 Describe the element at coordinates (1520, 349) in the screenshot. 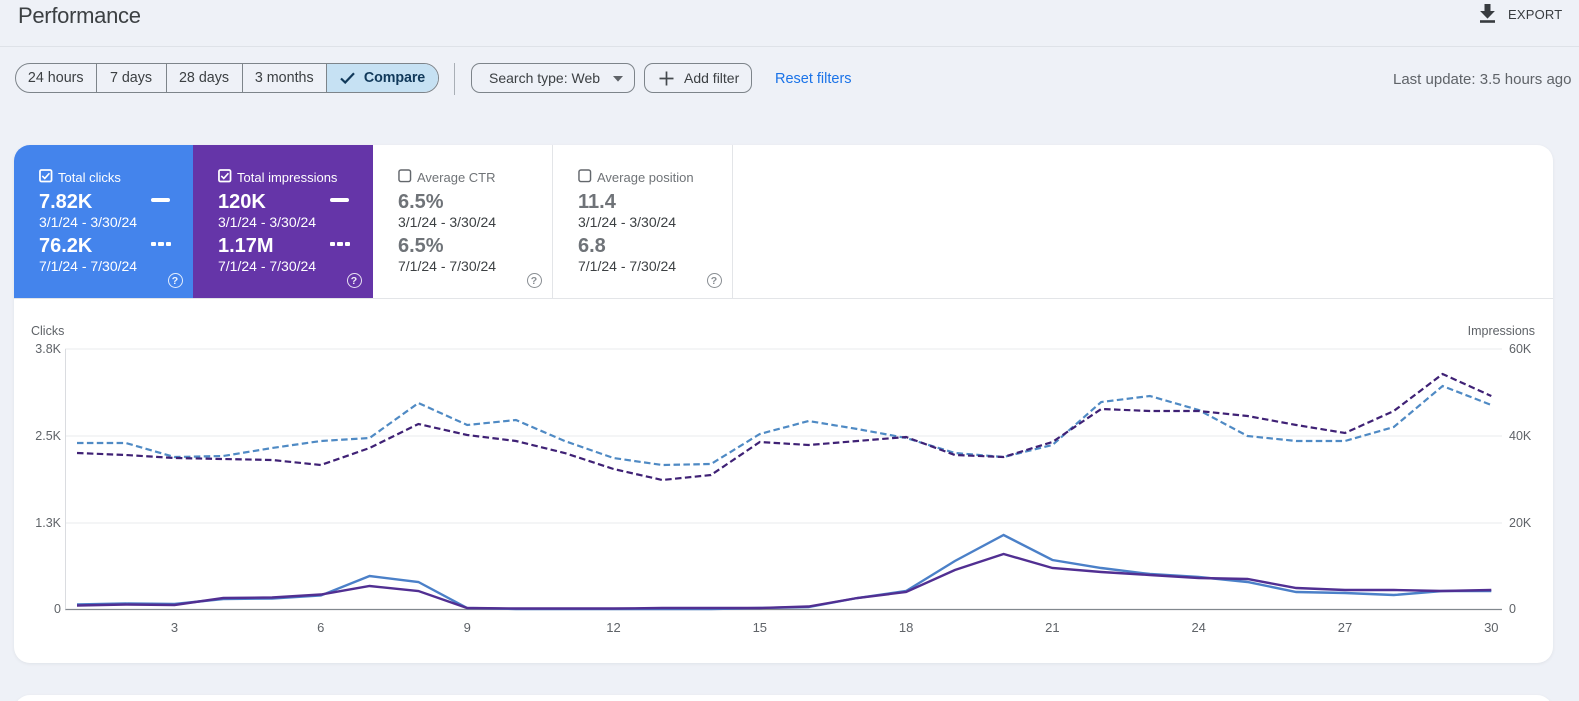

I see `svg-text: 60K` at that location.